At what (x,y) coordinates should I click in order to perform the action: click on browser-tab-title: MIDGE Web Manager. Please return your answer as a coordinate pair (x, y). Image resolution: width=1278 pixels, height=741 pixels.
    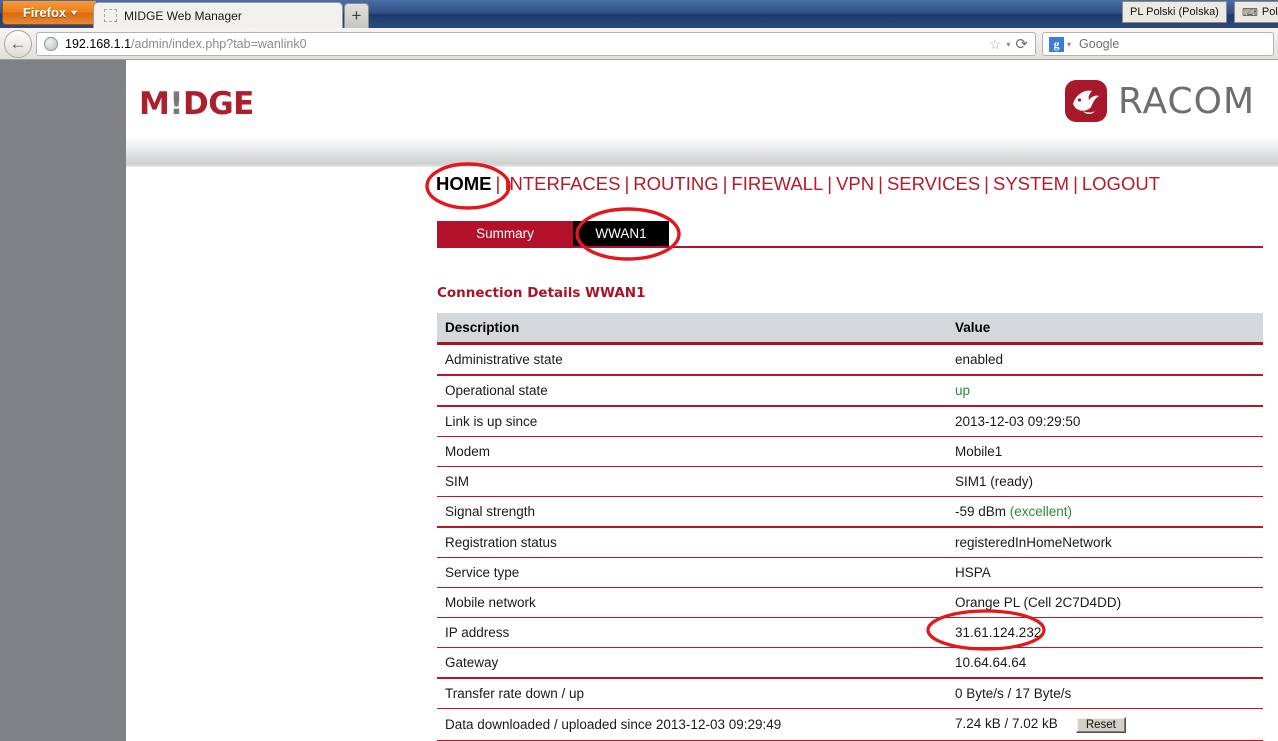
    Looking at the image, I should click on (183, 15).